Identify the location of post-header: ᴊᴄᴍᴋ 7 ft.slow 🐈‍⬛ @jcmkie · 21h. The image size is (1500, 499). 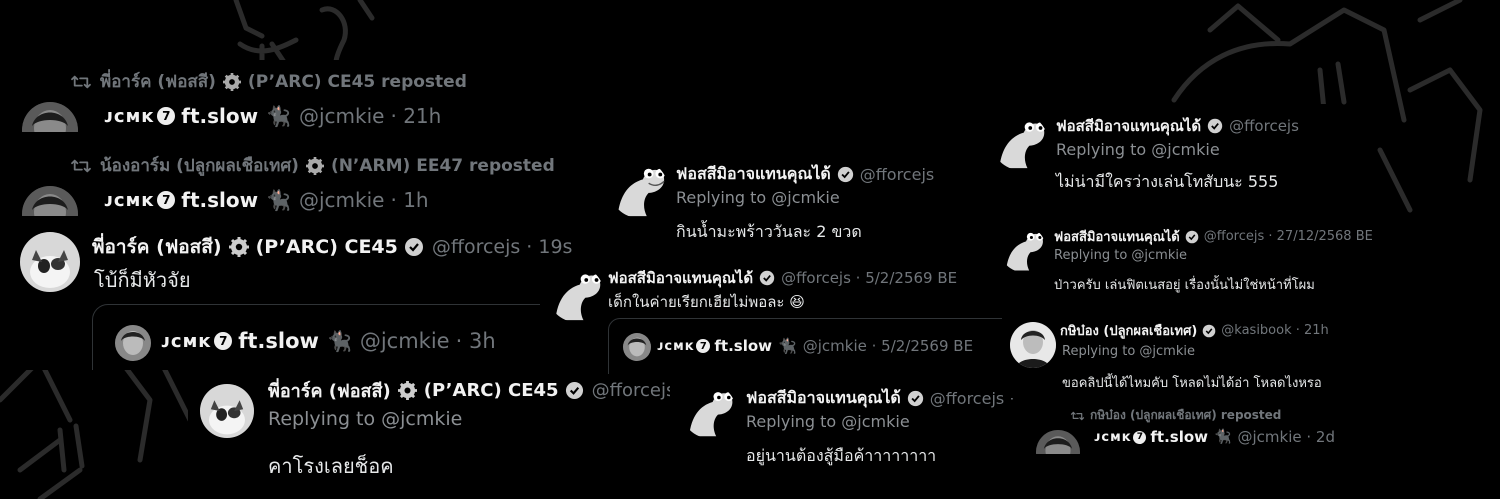
(272, 116).